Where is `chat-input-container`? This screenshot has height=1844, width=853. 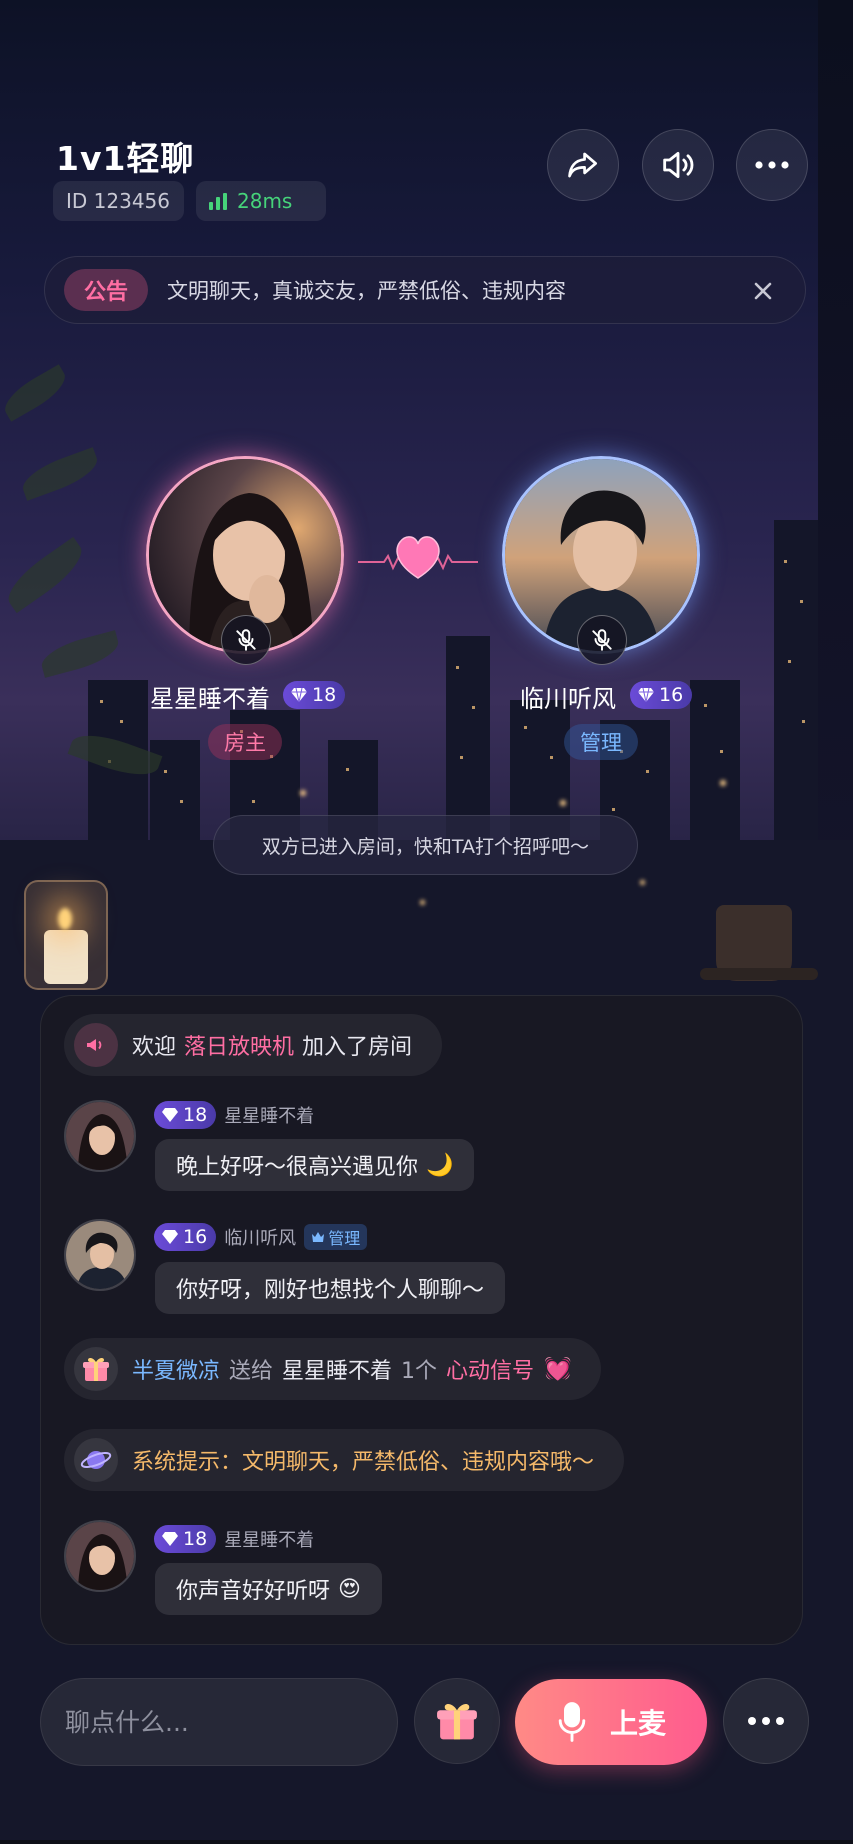 chat-input-container is located at coordinates (219, 1722).